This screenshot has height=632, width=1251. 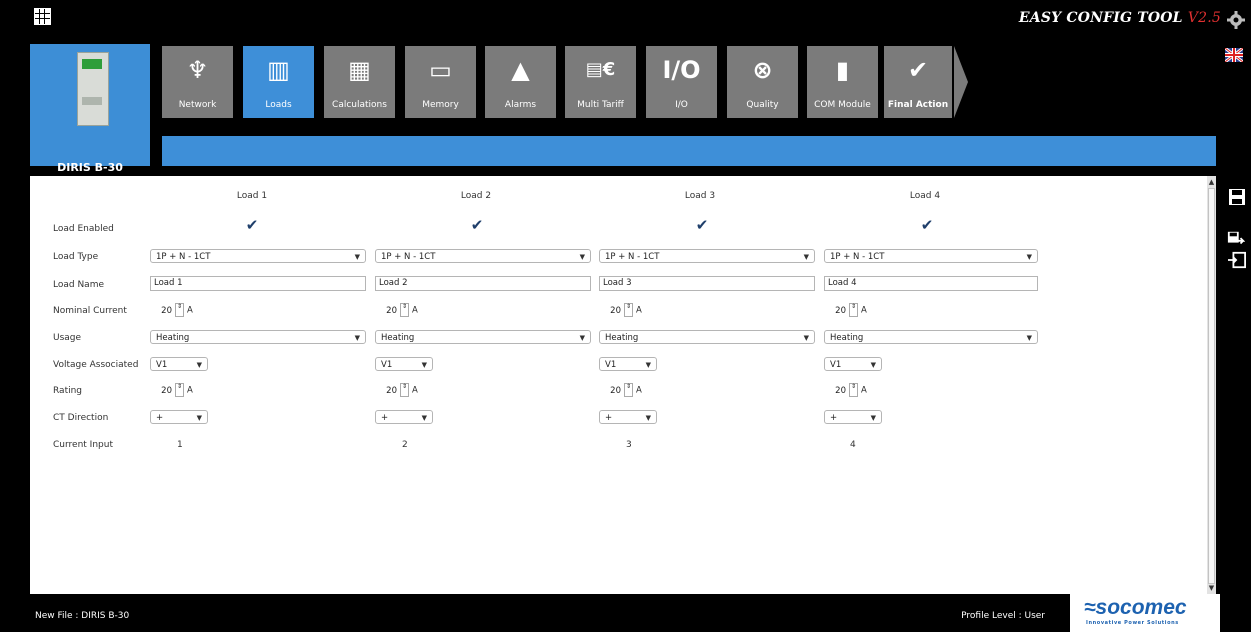 I want to click on vertical-scrollbar: ▲ ▼, so click(x=1211, y=385).